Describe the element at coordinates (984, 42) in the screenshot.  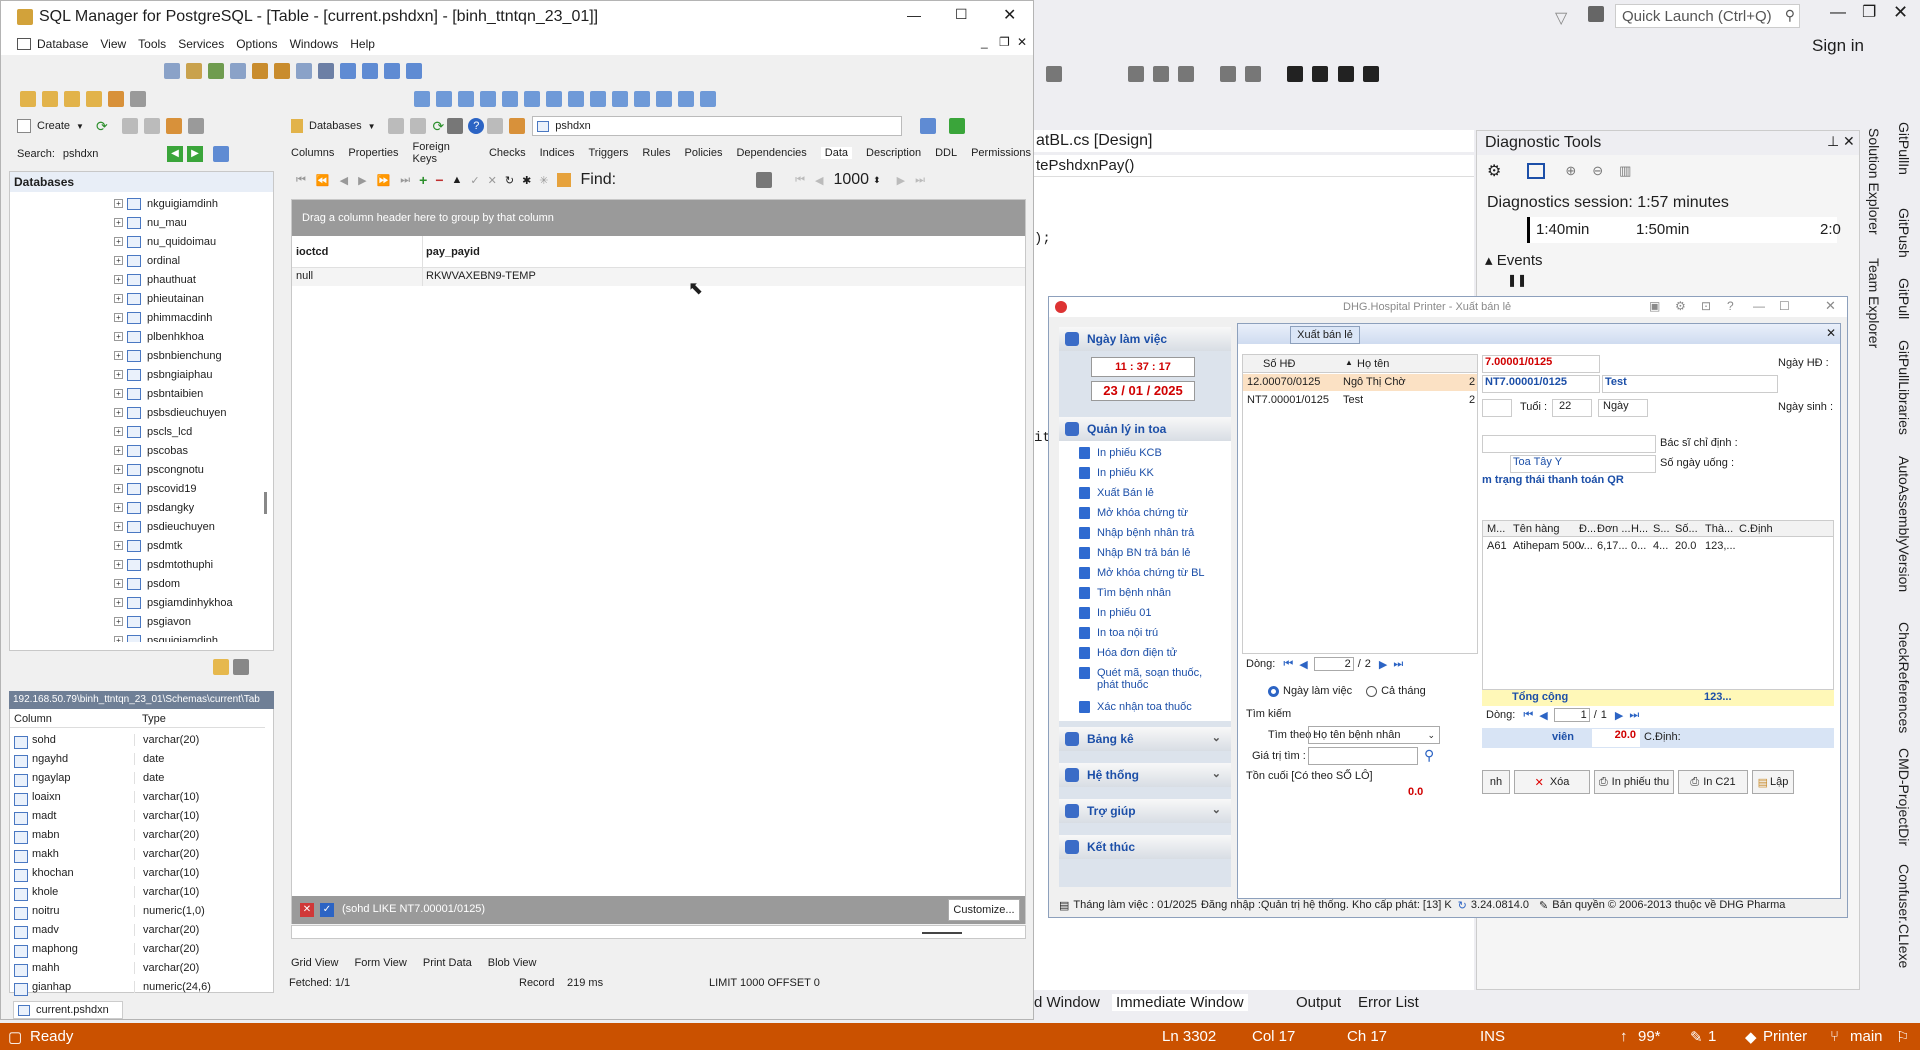
I see `mdi-minimize-icon: _` at that location.